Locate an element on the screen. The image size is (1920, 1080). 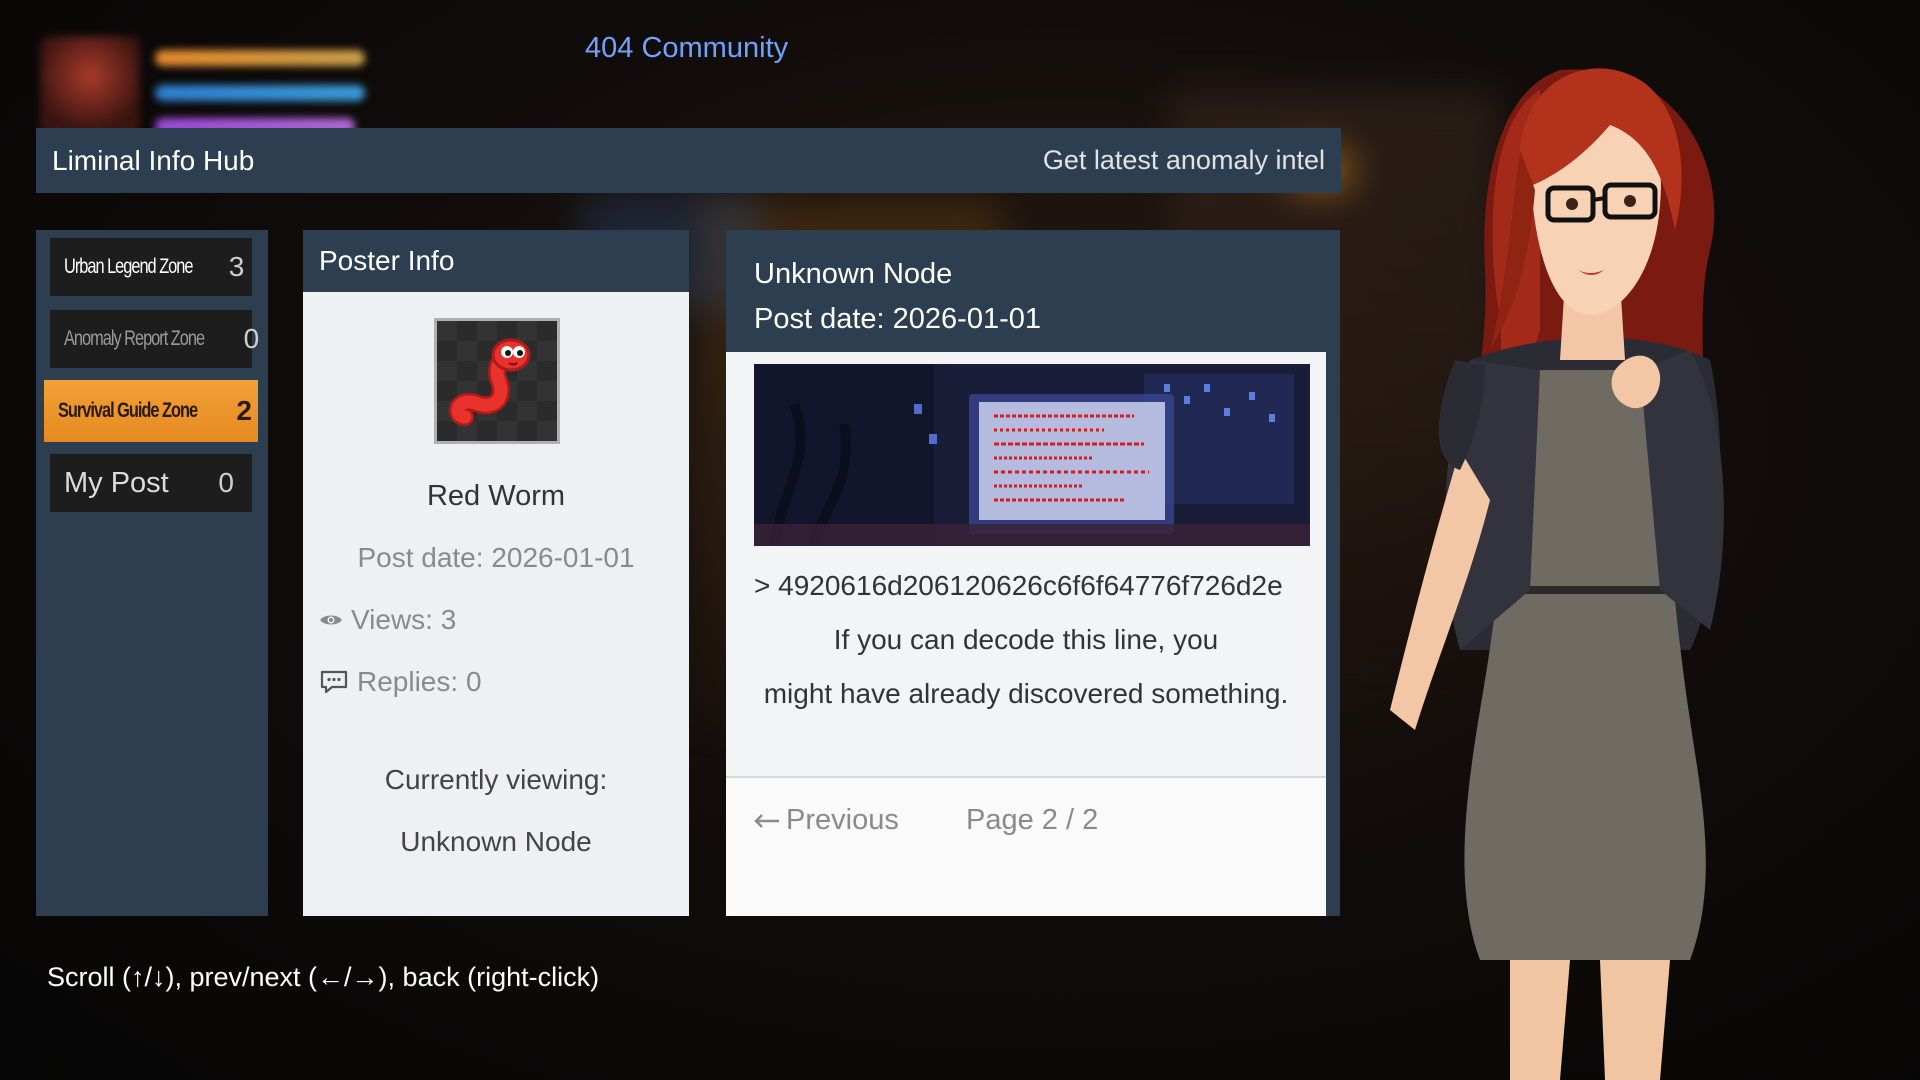
replies-stat: Replies: 0 is located at coordinates (400, 682).